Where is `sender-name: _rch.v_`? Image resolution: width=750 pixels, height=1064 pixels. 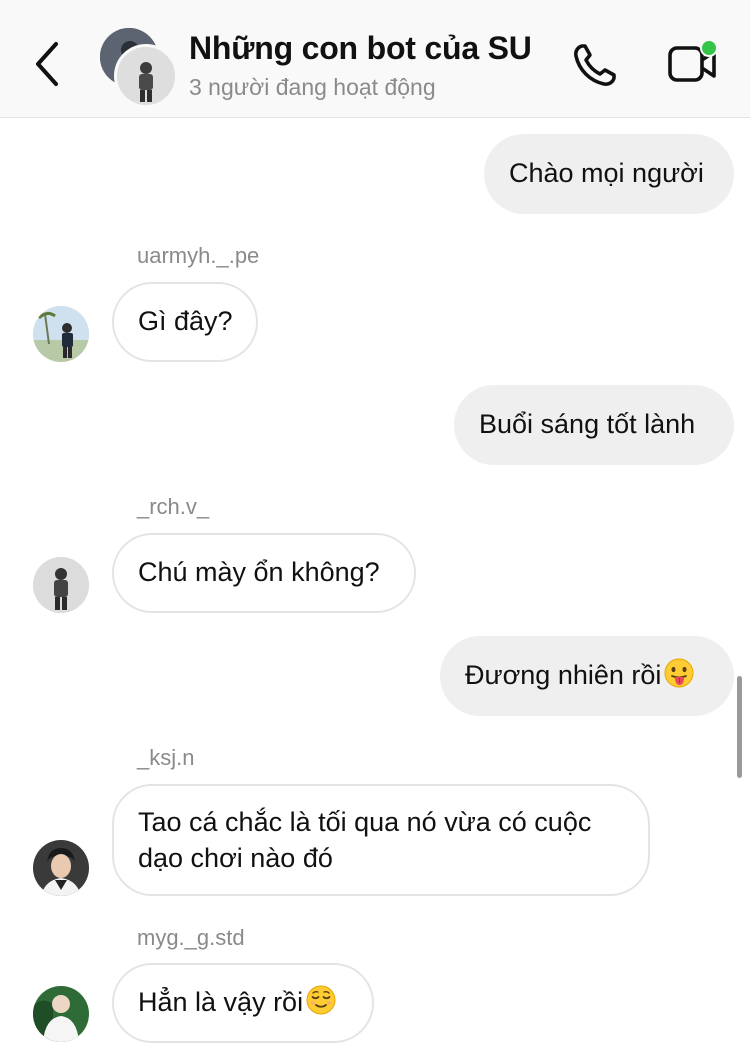 sender-name: _rch.v_ is located at coordinates (173, 506).